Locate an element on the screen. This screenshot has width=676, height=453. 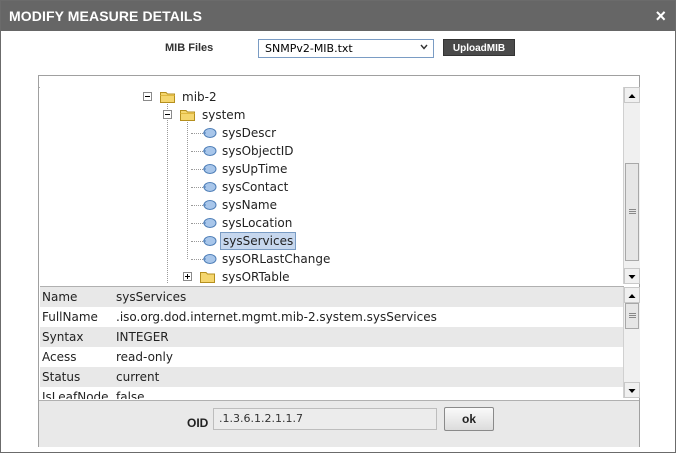
tree-node-label: sysDescr is located at coordinates (249, 133).